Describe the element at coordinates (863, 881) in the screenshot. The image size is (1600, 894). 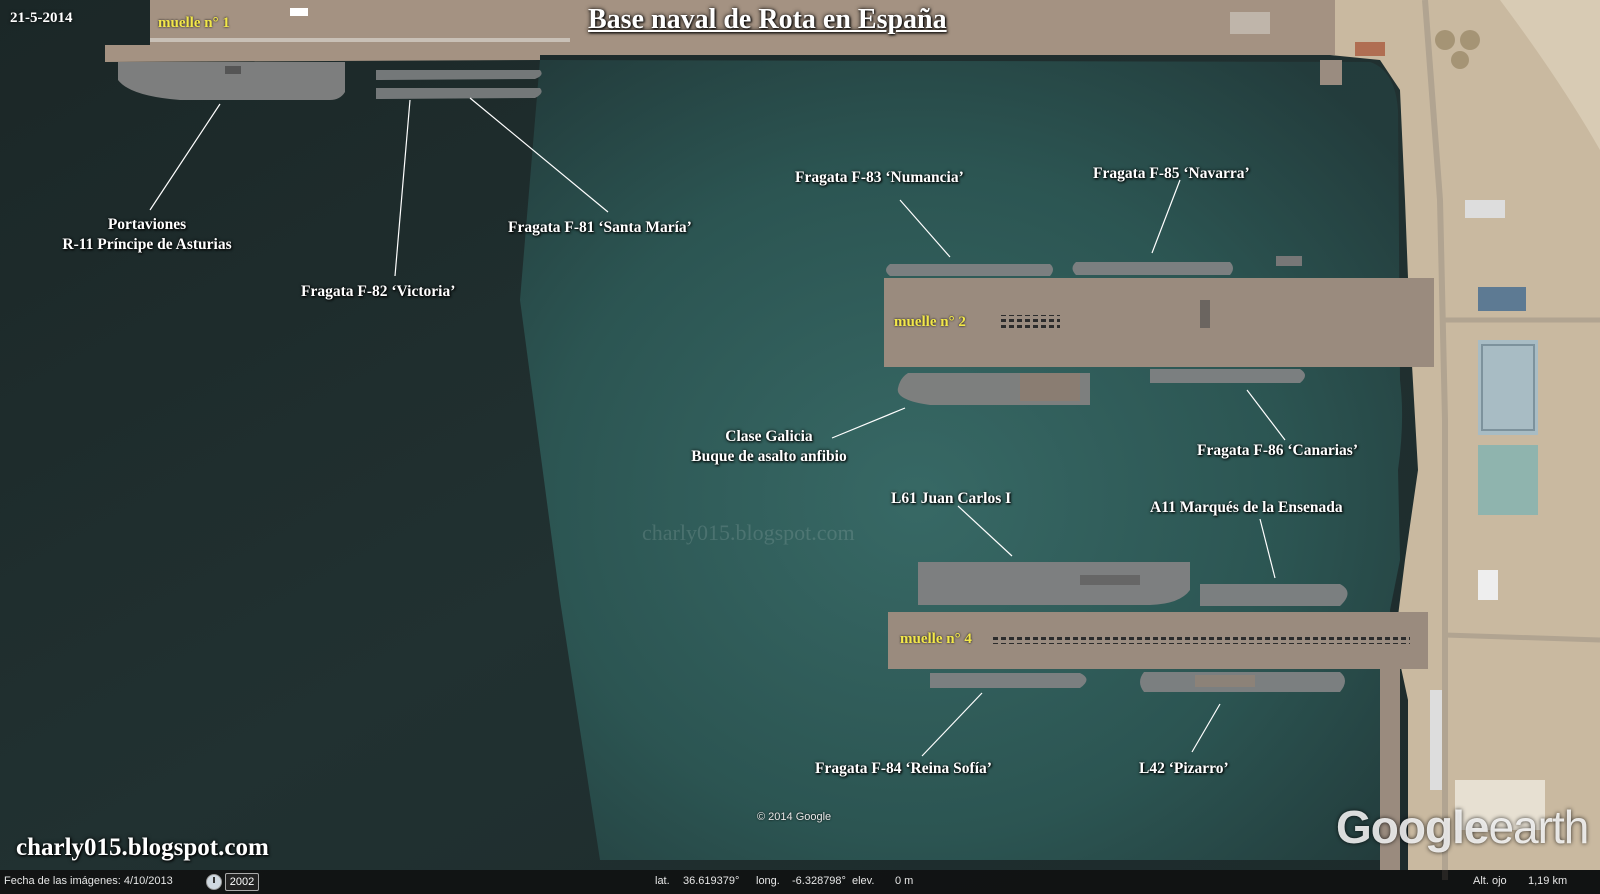
I see `elev-label: elev.` at that location.